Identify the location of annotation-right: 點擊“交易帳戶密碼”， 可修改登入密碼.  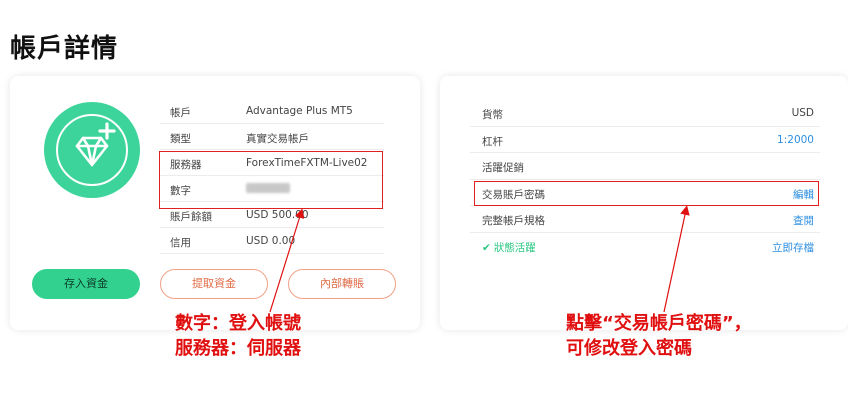
(659, 336).